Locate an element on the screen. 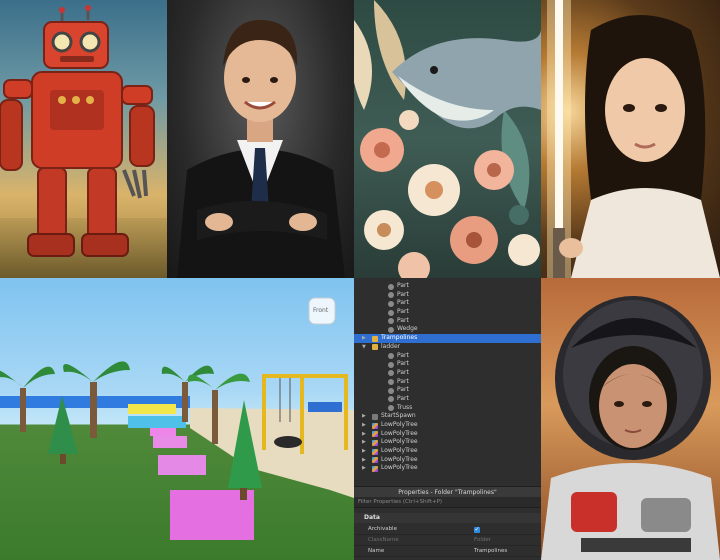  dolphin-paper-art is located at coordinates (447, 139).